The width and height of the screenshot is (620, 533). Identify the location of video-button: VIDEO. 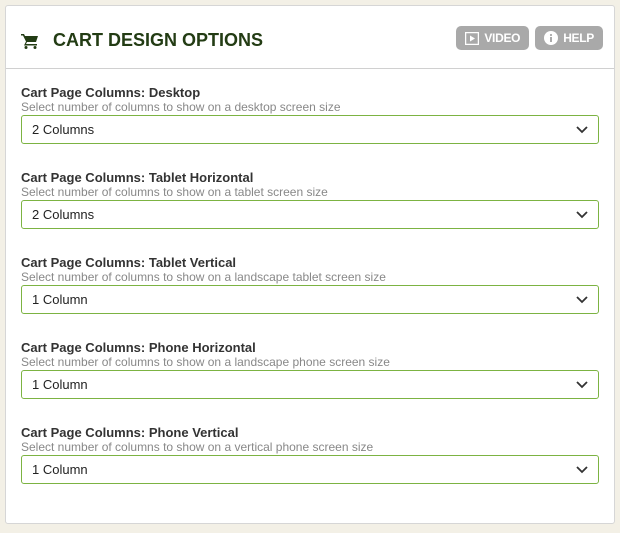
(493, 38).